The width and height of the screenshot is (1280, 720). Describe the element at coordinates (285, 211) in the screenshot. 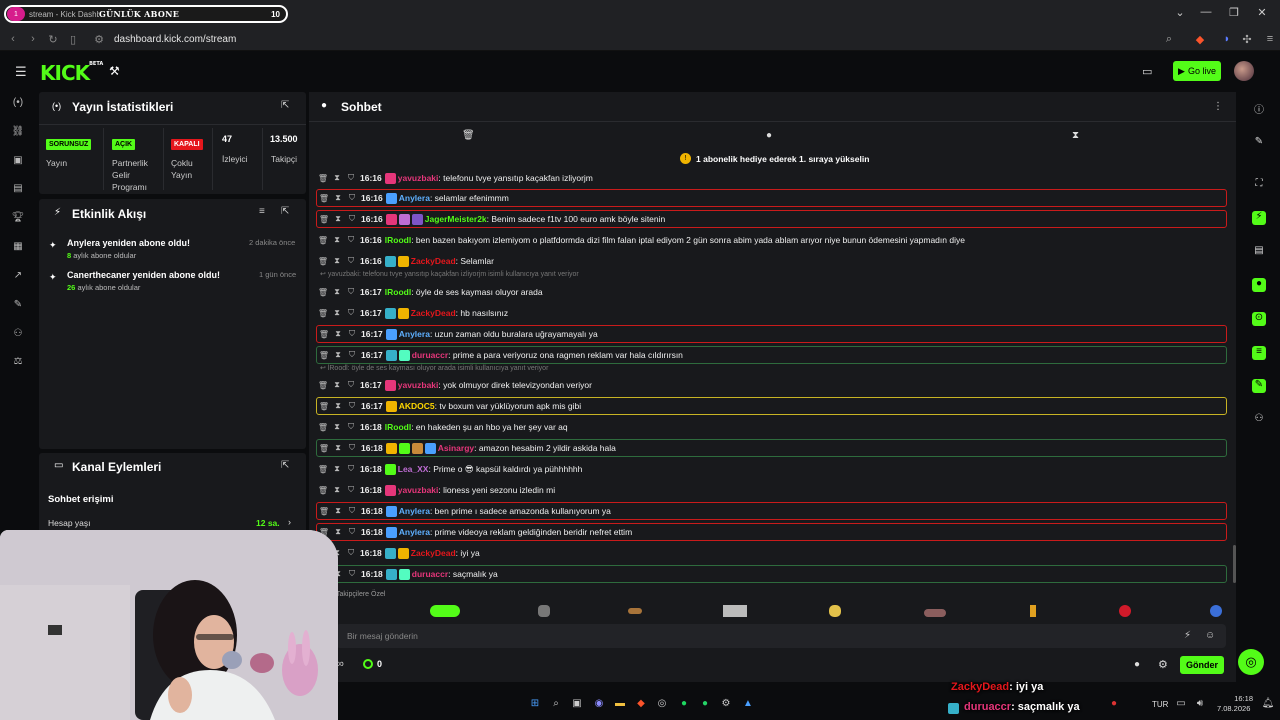

I see `popout-icon: ⇱` at that location.